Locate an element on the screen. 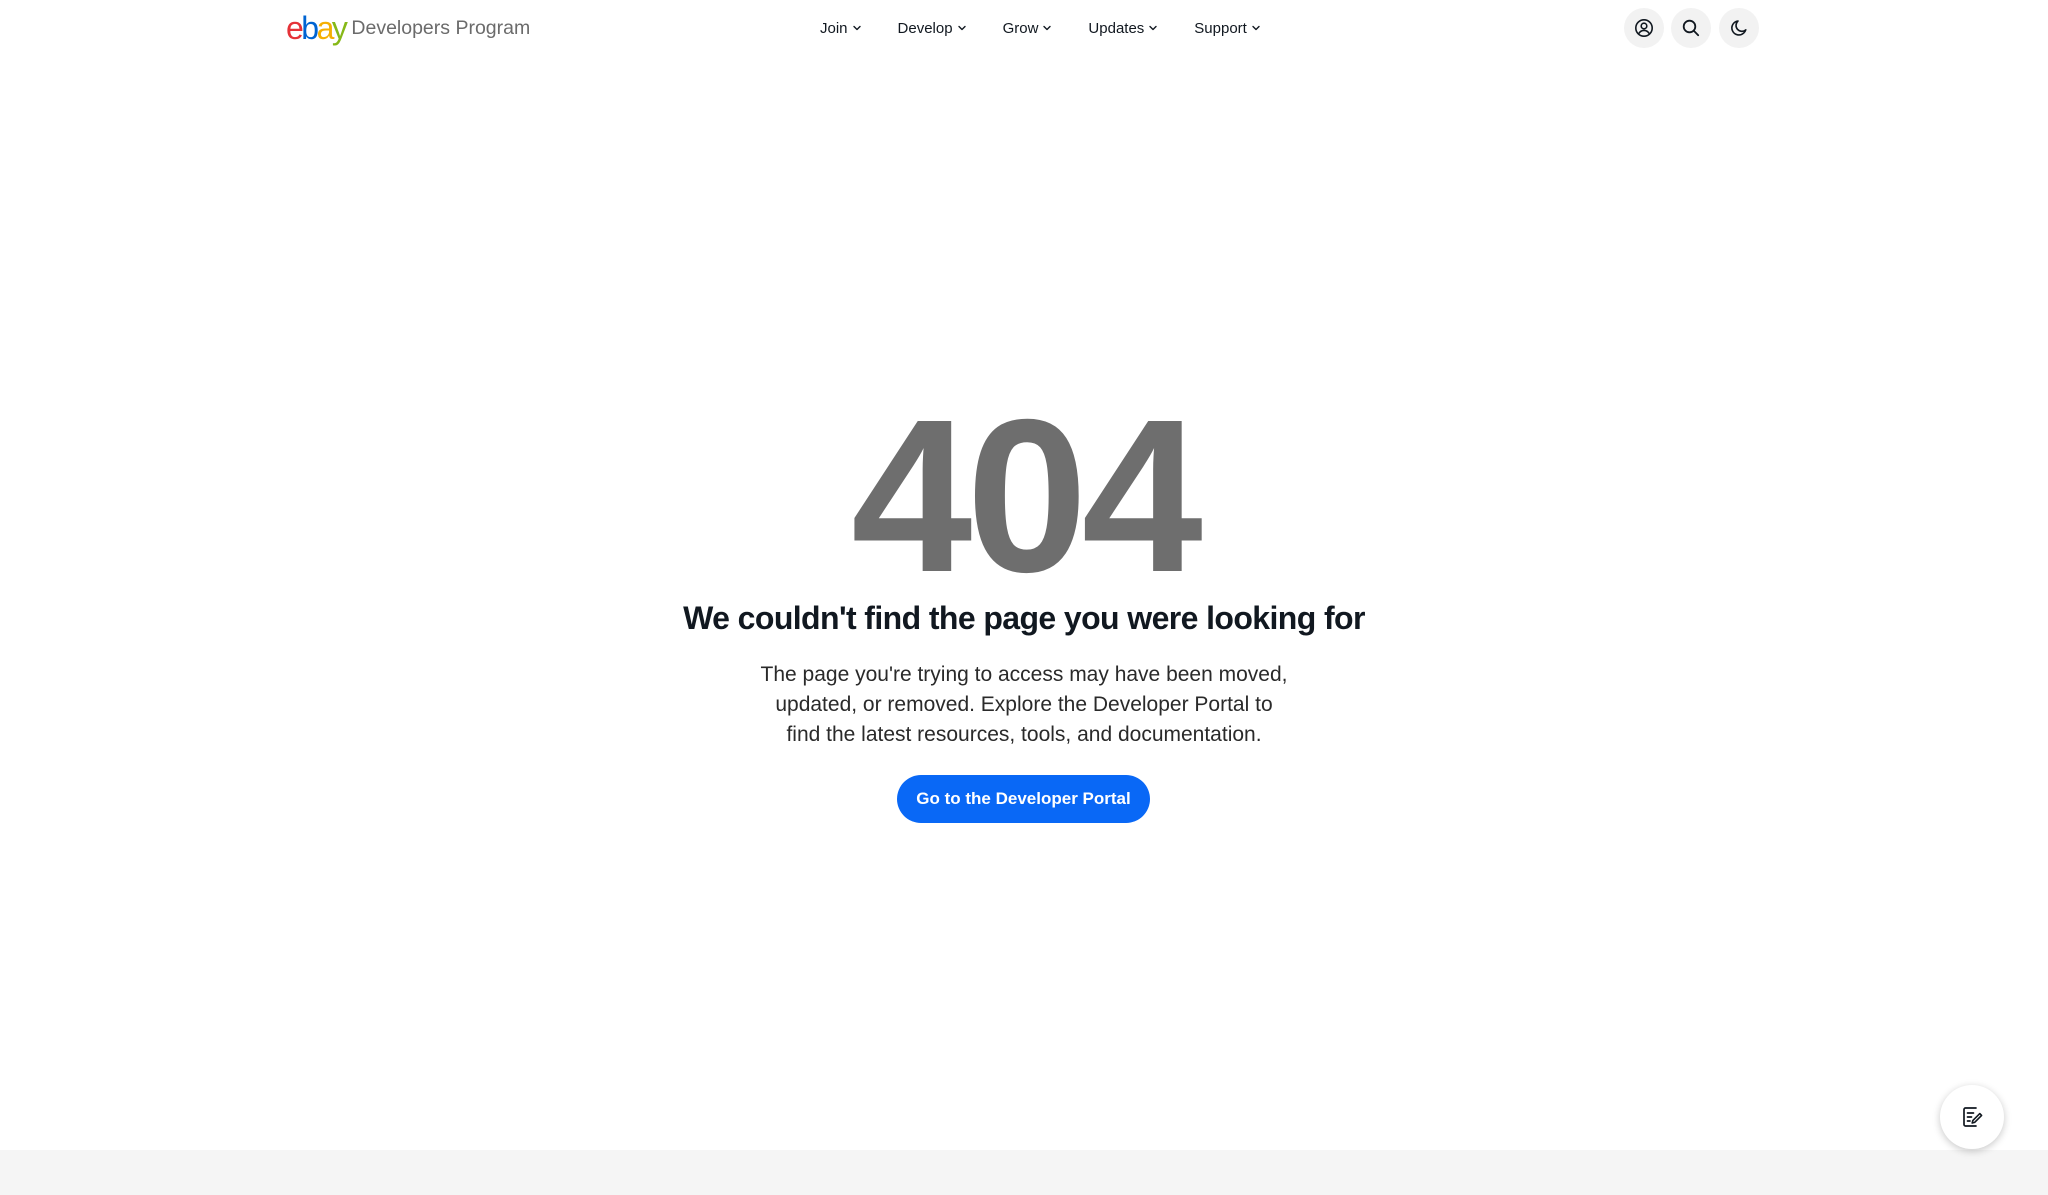  theme-toggle-button is located at coordinates (1739, 28).